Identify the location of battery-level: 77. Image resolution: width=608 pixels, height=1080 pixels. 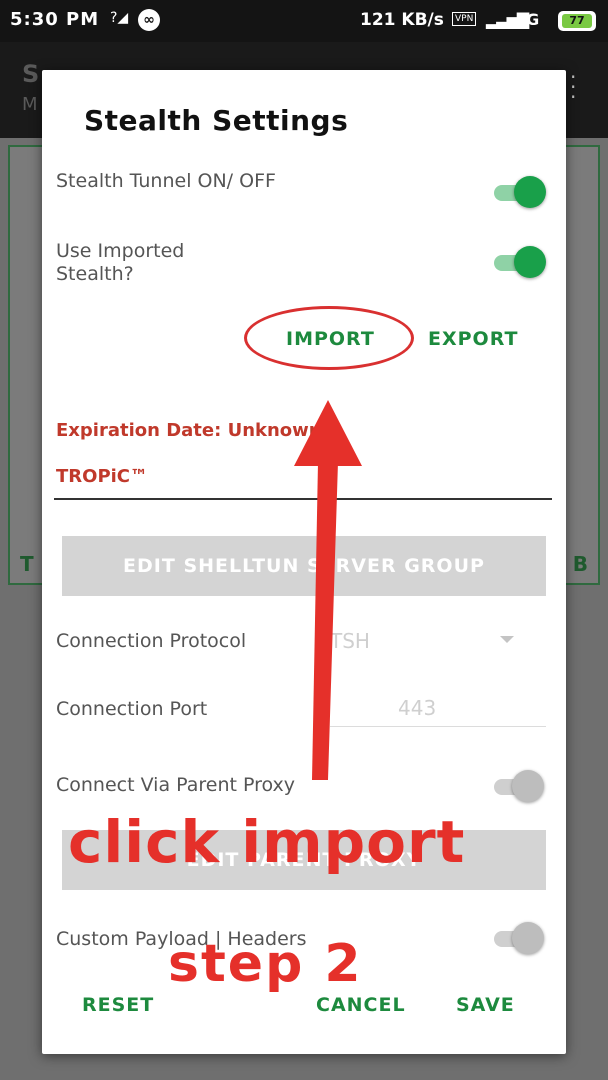
(577, 21).